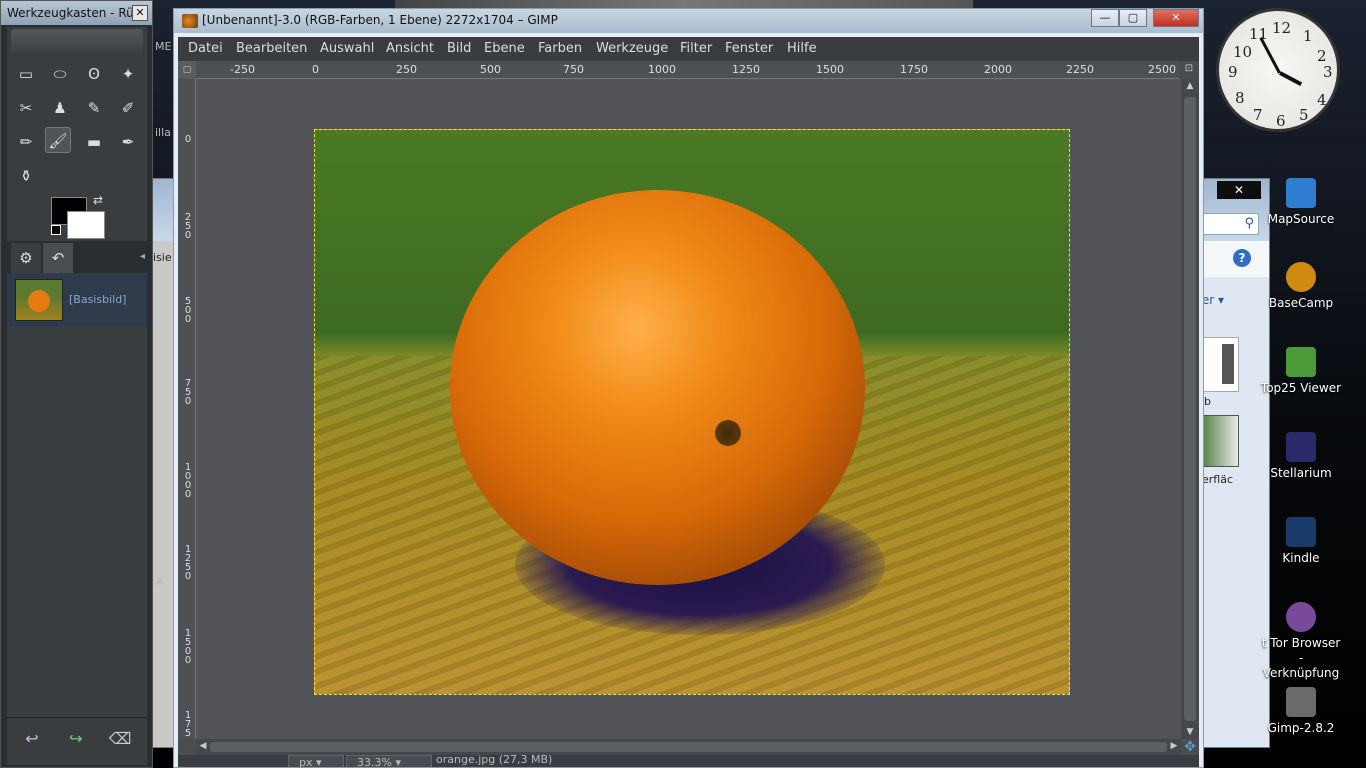  Describe the element at coordinates (128, 74) in the screenshot. I see `fuzzy-select-icon: ✦` at that location.